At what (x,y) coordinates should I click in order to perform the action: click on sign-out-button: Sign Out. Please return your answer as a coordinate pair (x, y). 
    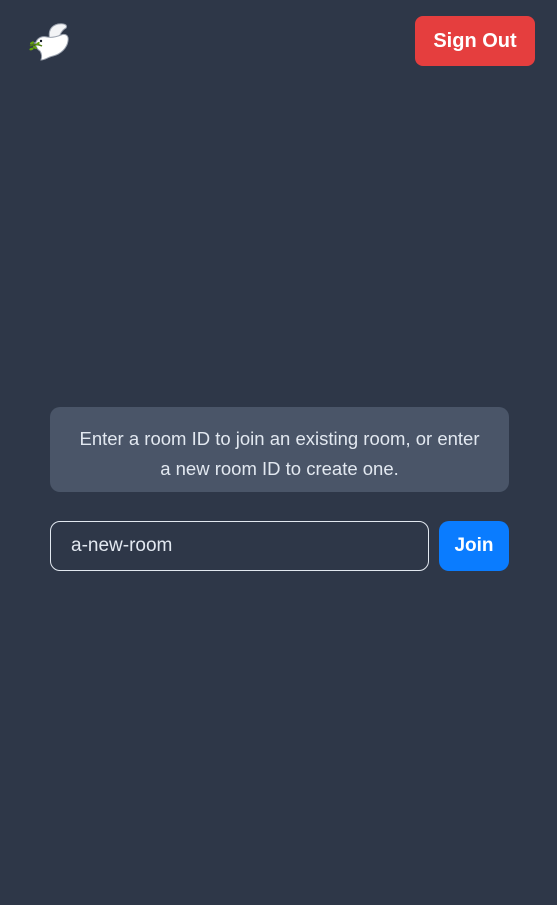
    Looking at the image, I should click on (475, 41).